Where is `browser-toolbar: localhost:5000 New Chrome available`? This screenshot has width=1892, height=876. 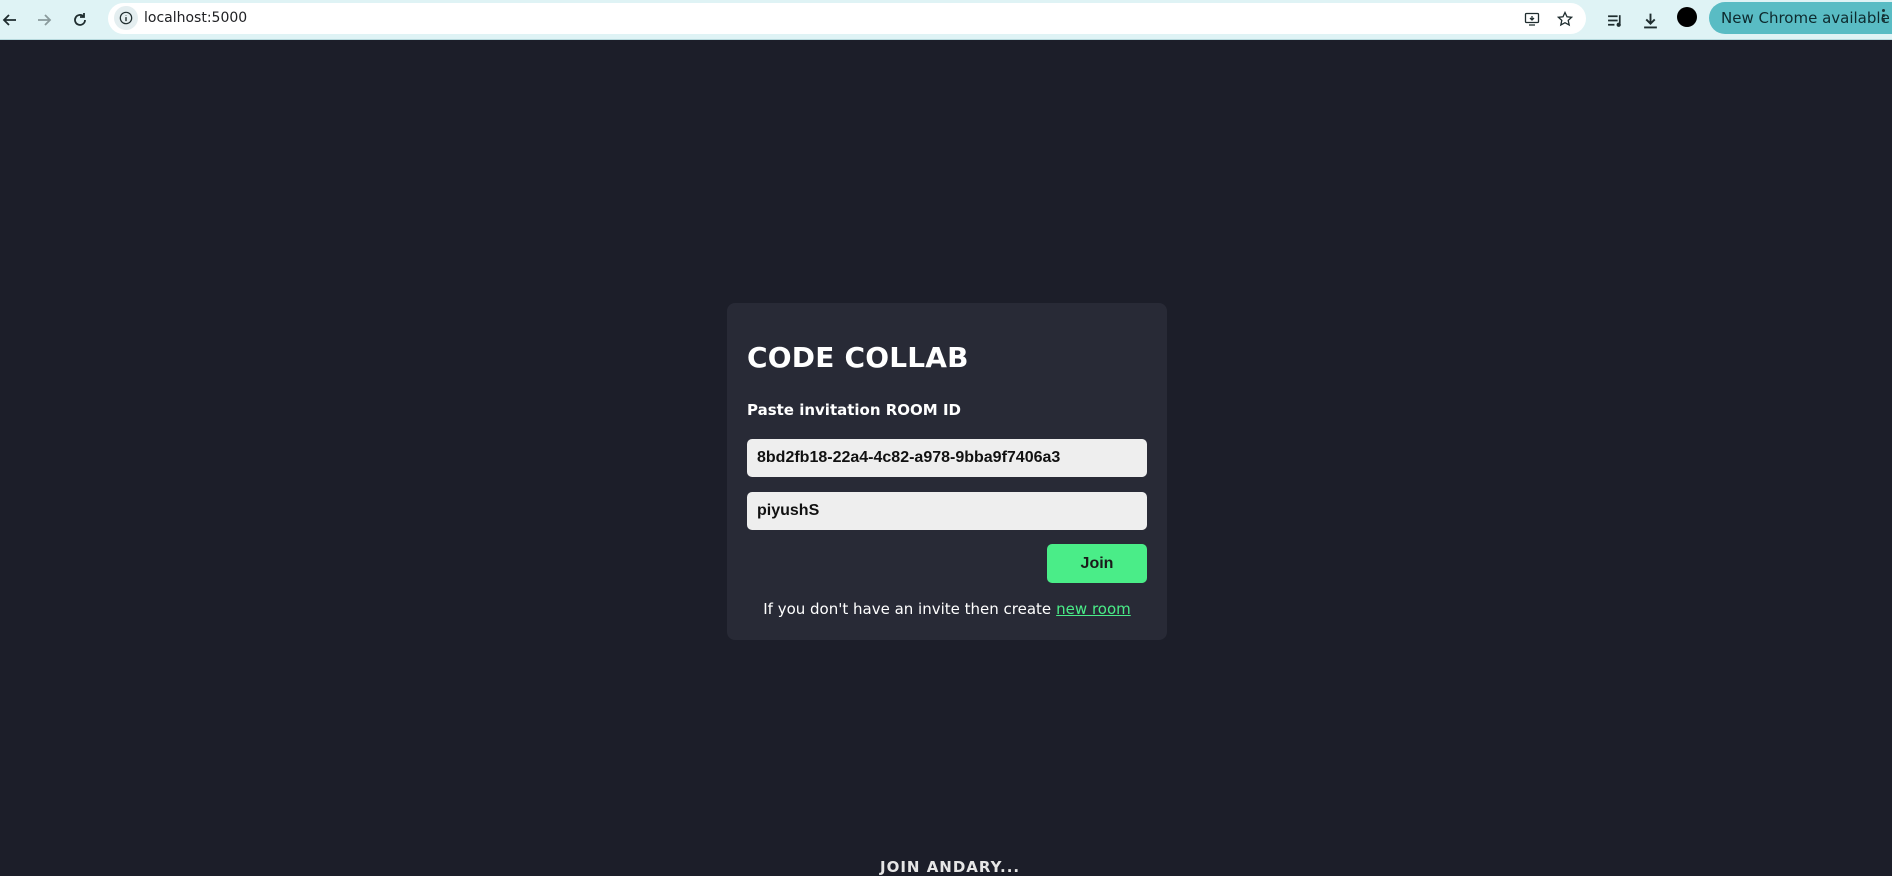 browser-toolbar: localhost:5000 New Chrome available is located at coordinates (946, 20).